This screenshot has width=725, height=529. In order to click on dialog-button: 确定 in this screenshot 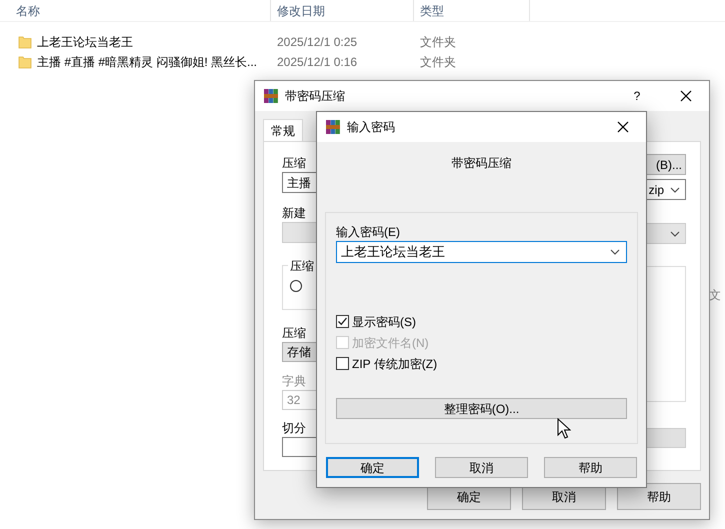, I will do `click(372, 467)`.